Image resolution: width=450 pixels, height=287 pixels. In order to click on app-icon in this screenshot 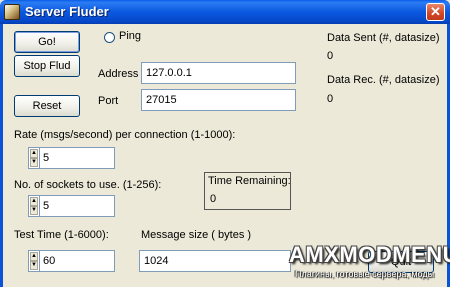, I will do `click(12, 12)`.